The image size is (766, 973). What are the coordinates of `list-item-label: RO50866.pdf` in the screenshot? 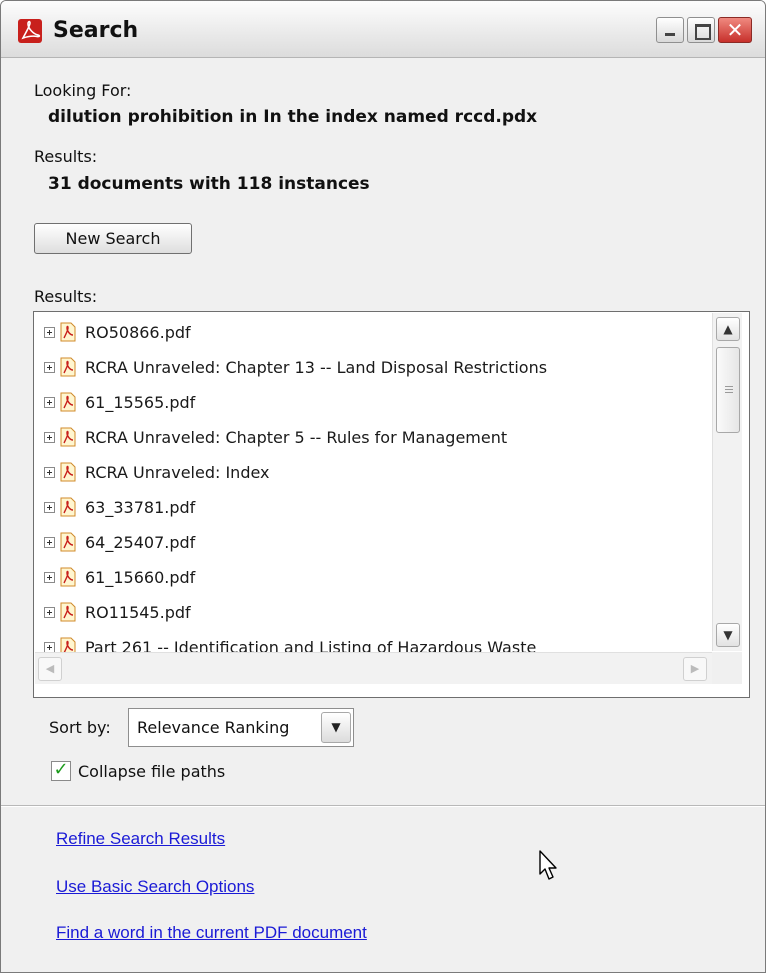 It's located at (138, 332).